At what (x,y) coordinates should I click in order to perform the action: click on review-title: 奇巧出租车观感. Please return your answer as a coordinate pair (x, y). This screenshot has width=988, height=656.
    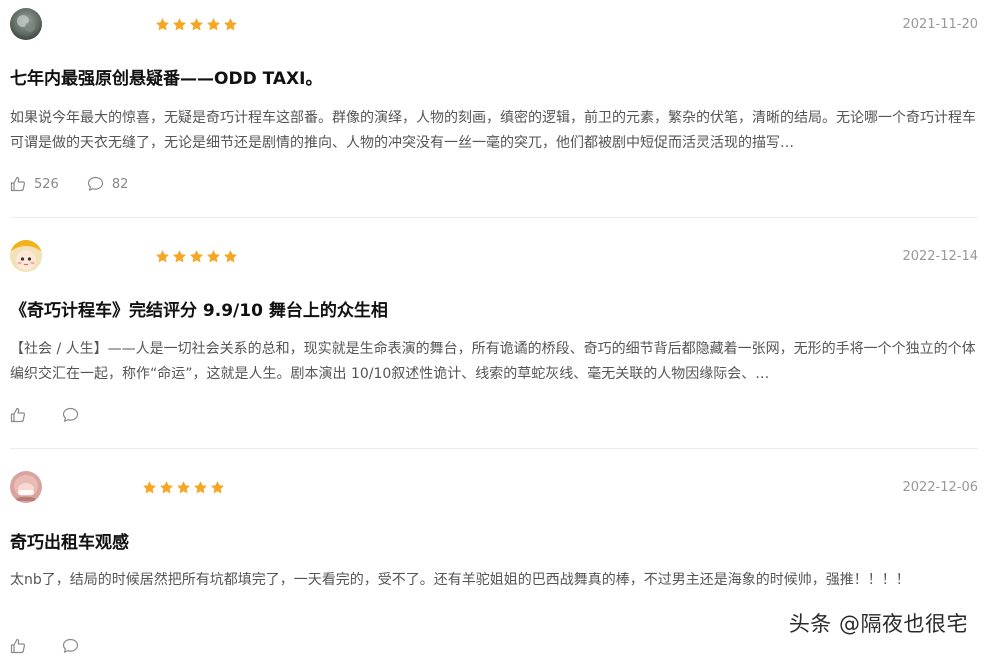
    Looking at the image, I should click on (69, 543).